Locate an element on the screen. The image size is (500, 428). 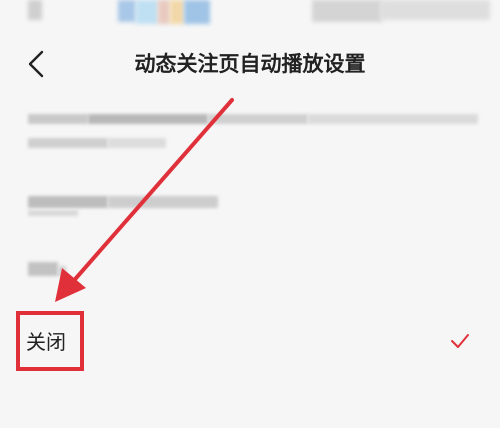
checkmark-icon is located at coordinates (460, 341).